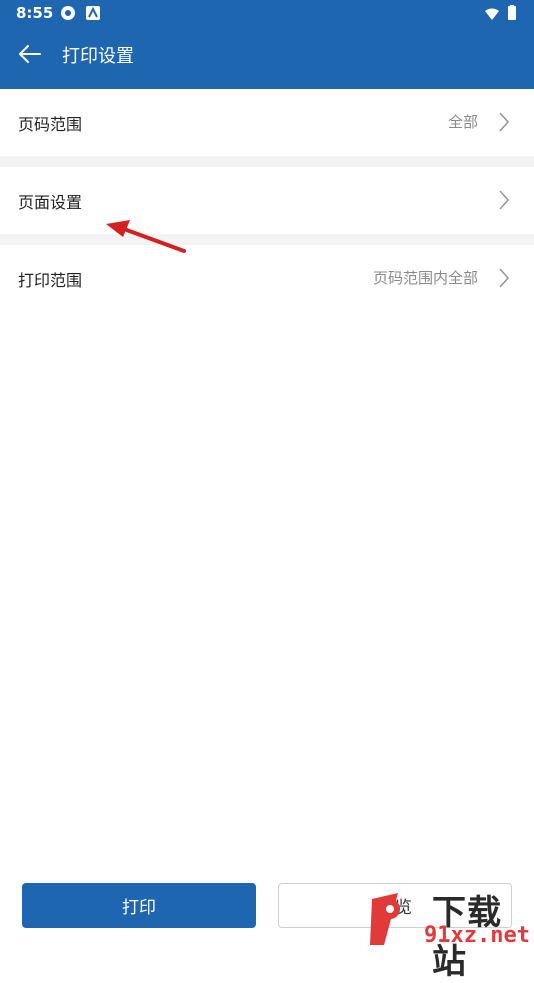 The height and width of the screenshot is (983, 534). I want to click on page-range-row: 页码范围 全部, so click(267, 122).